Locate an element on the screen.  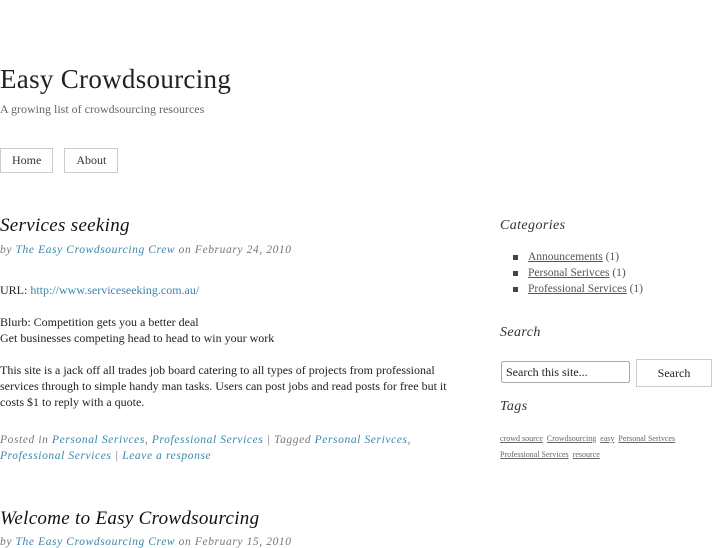
search-button: Search is located at coordinates (674, 373).